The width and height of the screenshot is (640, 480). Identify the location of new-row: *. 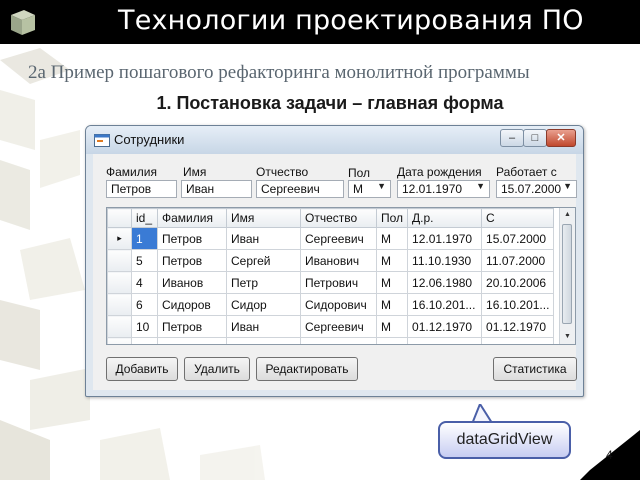
(331, 340).